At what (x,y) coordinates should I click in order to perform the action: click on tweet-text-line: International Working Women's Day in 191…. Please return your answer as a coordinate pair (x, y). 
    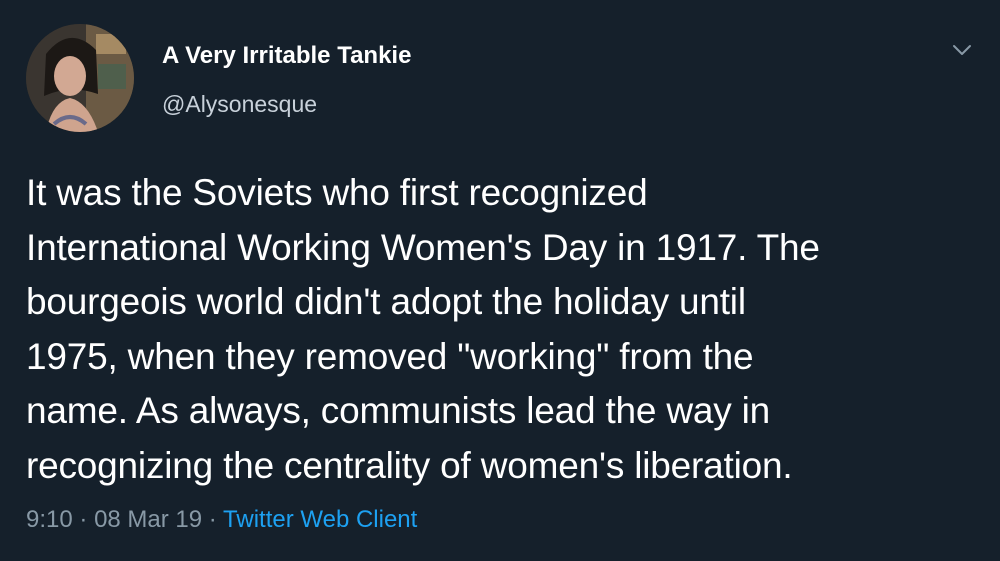
    Looking at the image, I should click on (423, 247).